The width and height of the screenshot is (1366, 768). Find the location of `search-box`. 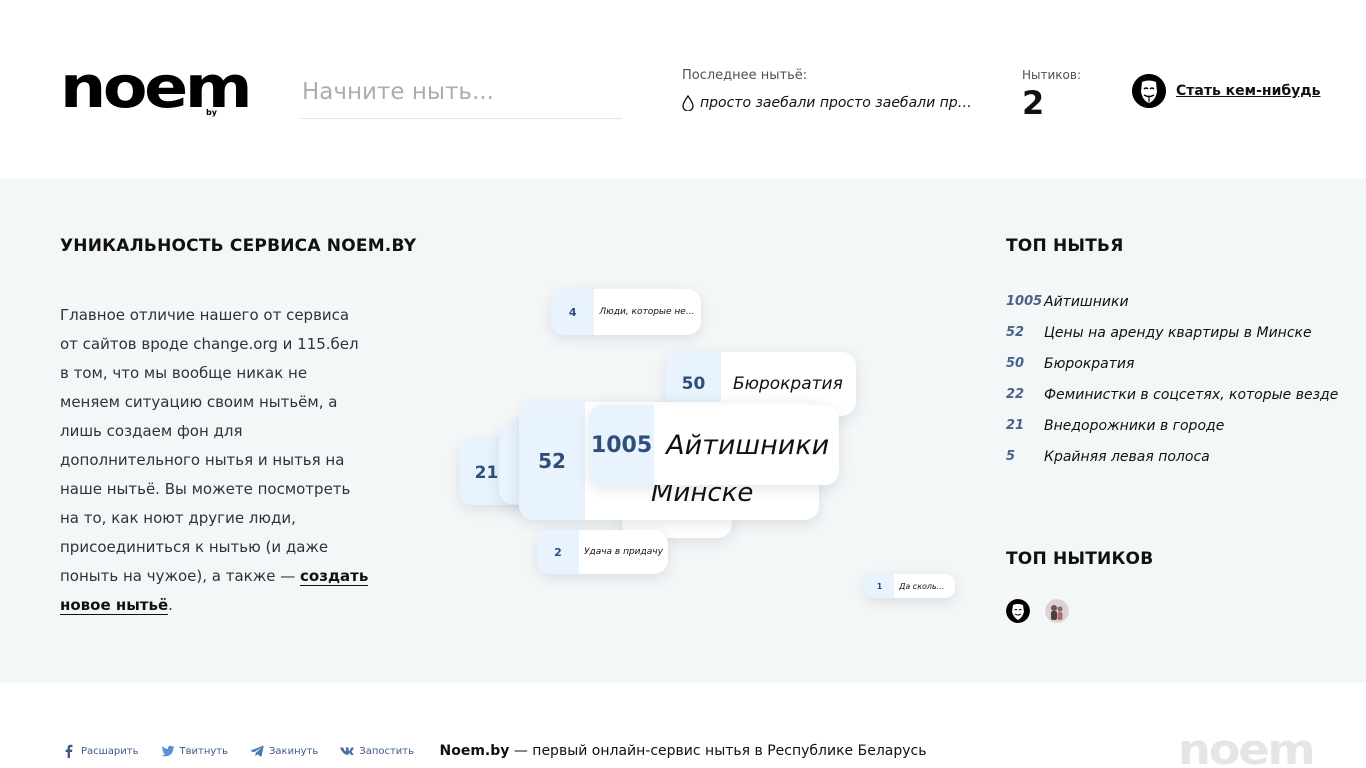

search-box is located at coordinates (461, 94).